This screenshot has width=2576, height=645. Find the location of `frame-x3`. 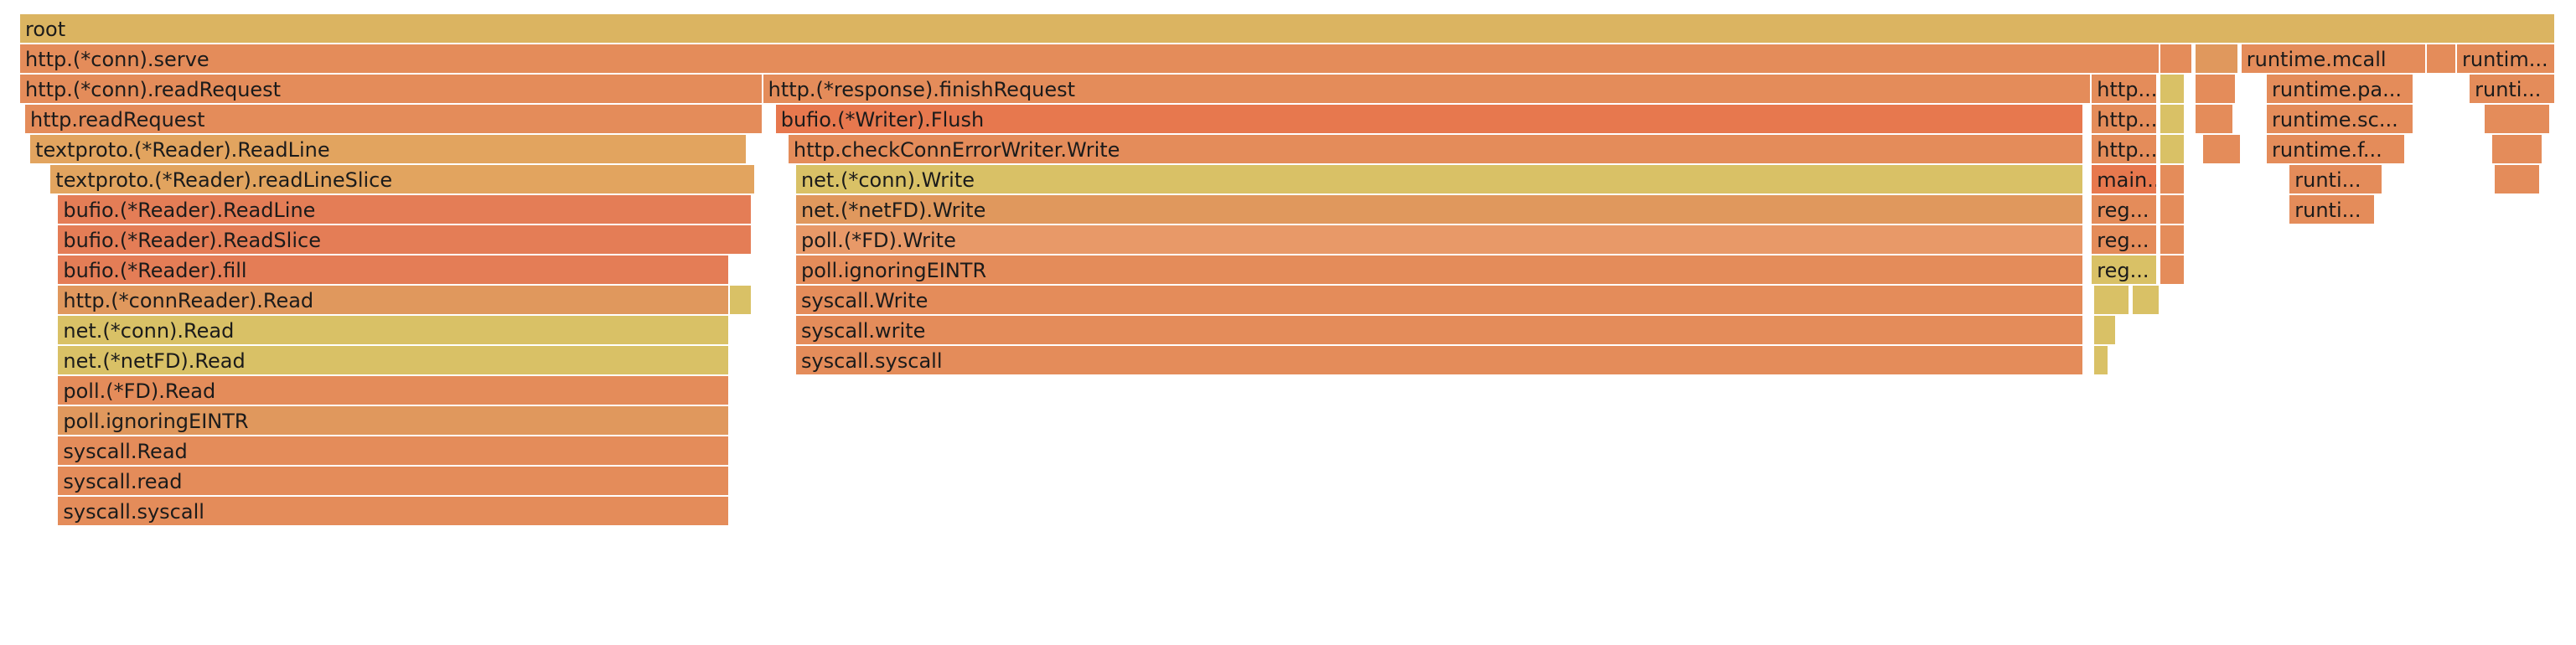

frame-x3 is located at coordinates (2441, 58).